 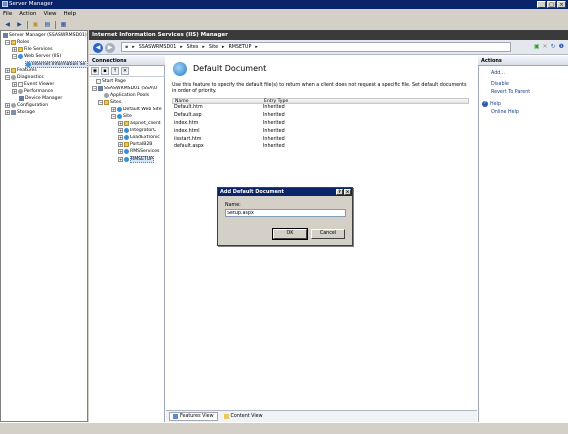 What do you see at coordinates (320, 108) in the screenshot?
I see `table-row: Default.htm Inherited` at bounding box center [320, 108].